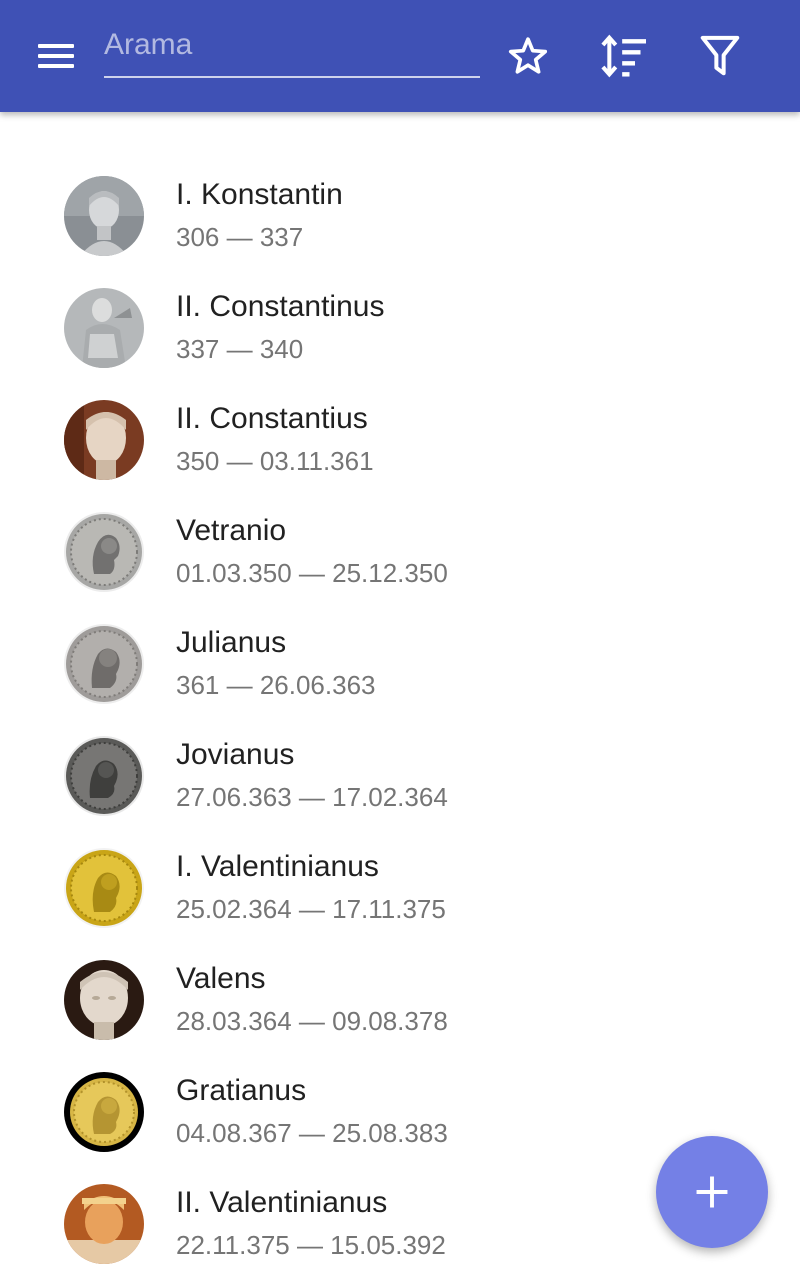 Image resolution: width=800 pixels, height=1280 pixels. I want to click on emperor-name: Jovianus, so click(235, 754).